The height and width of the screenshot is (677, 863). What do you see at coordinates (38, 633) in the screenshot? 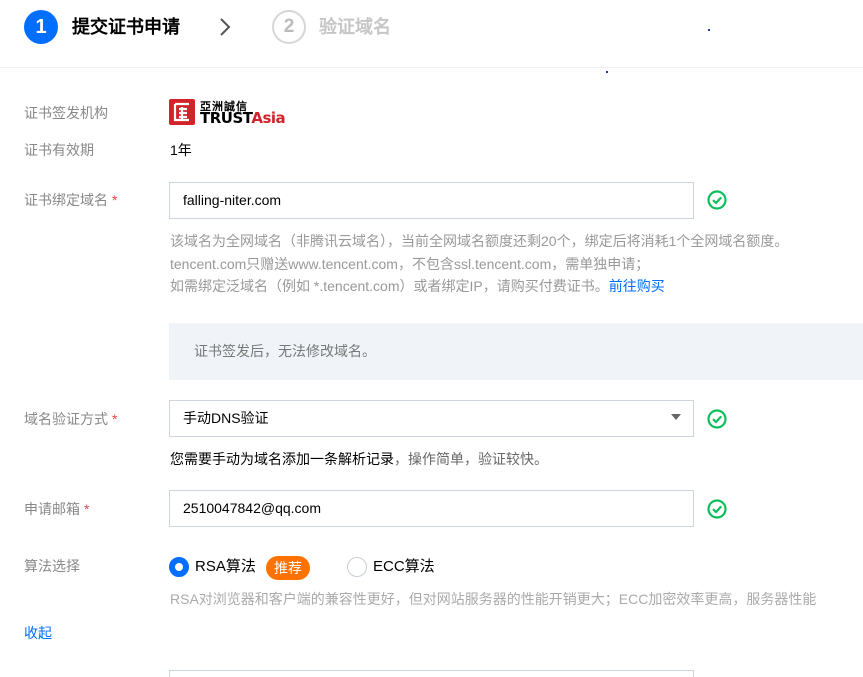
I see `collapse-link: 收起` at bounding box center [38, 633].